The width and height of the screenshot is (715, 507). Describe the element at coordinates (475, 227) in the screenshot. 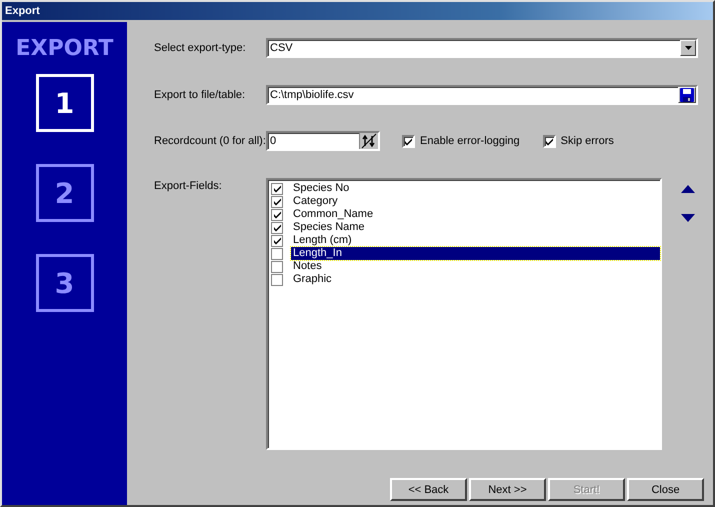

I see `list-item: Species Name` at that location.